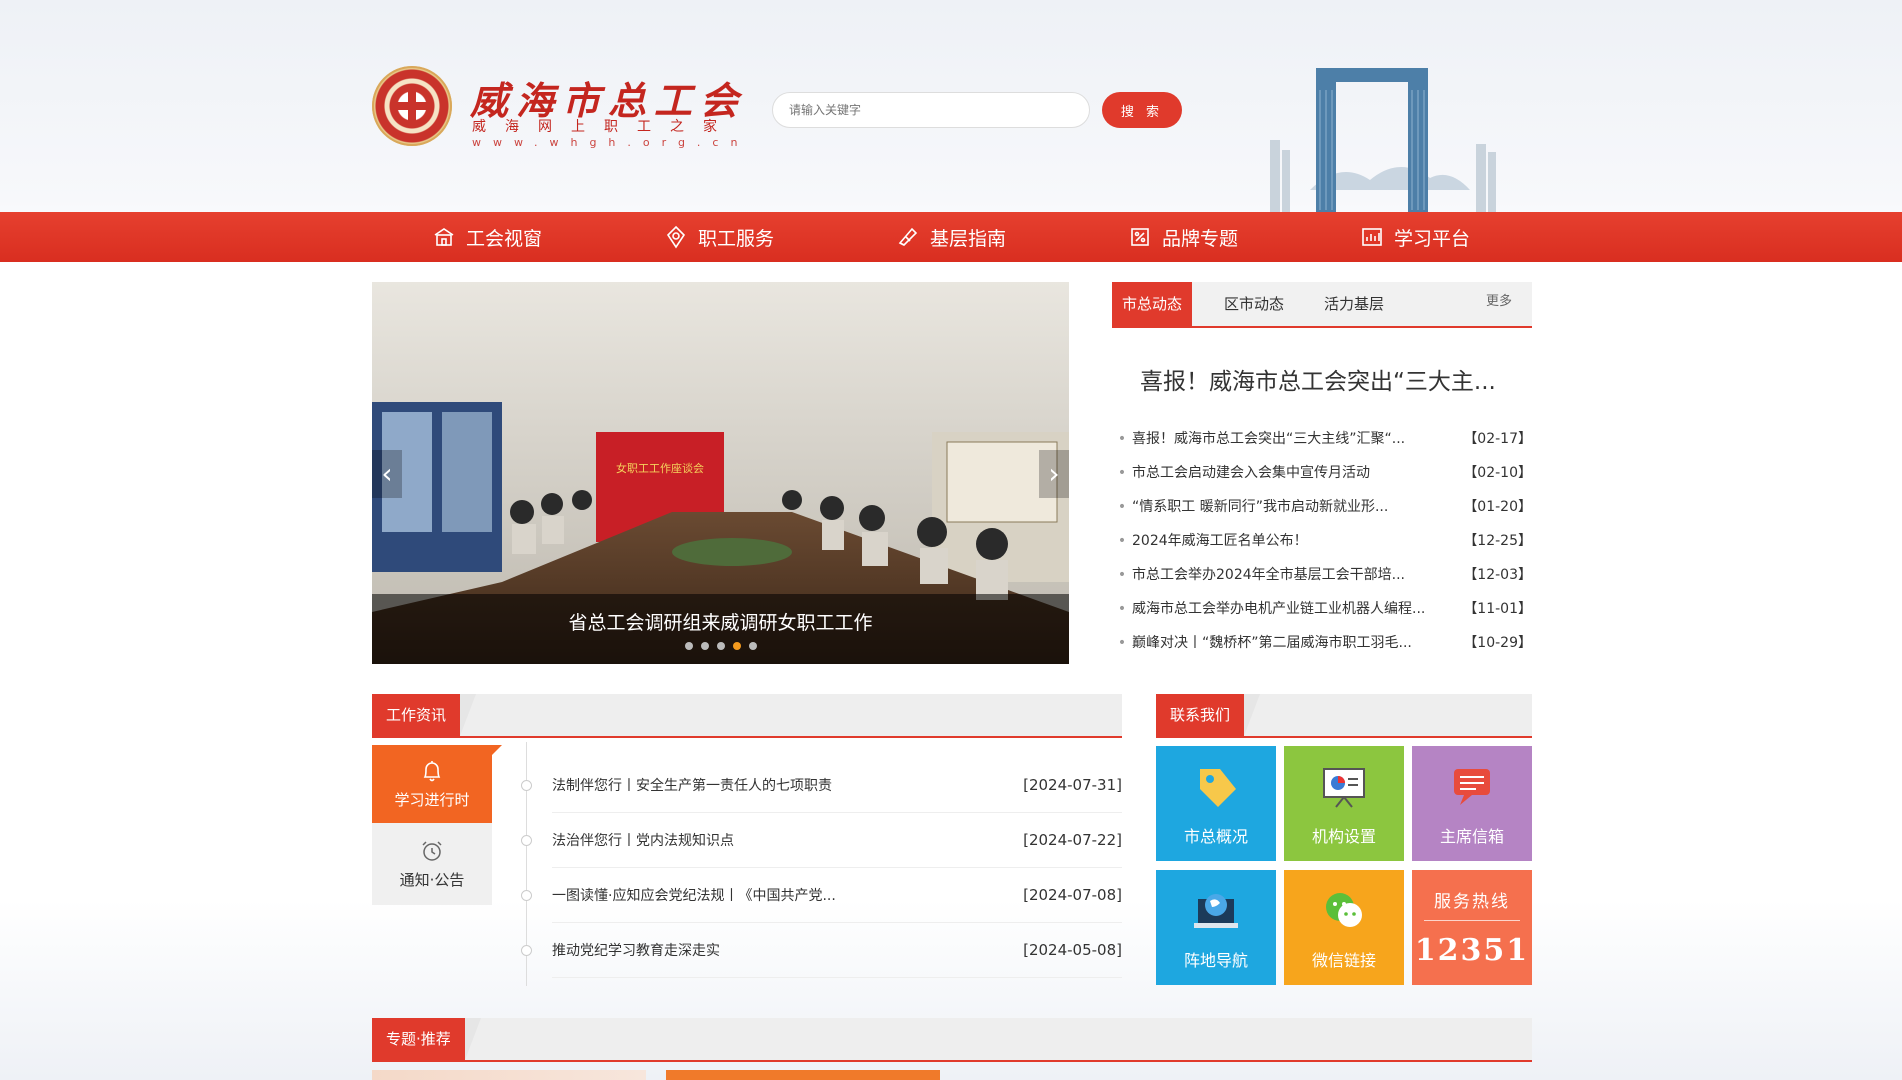 The image size is (1902, 1080). Describe the element at coordinates (1254, 304) in the screenshot. I see `tab-district-news: 区市动态` at that location.